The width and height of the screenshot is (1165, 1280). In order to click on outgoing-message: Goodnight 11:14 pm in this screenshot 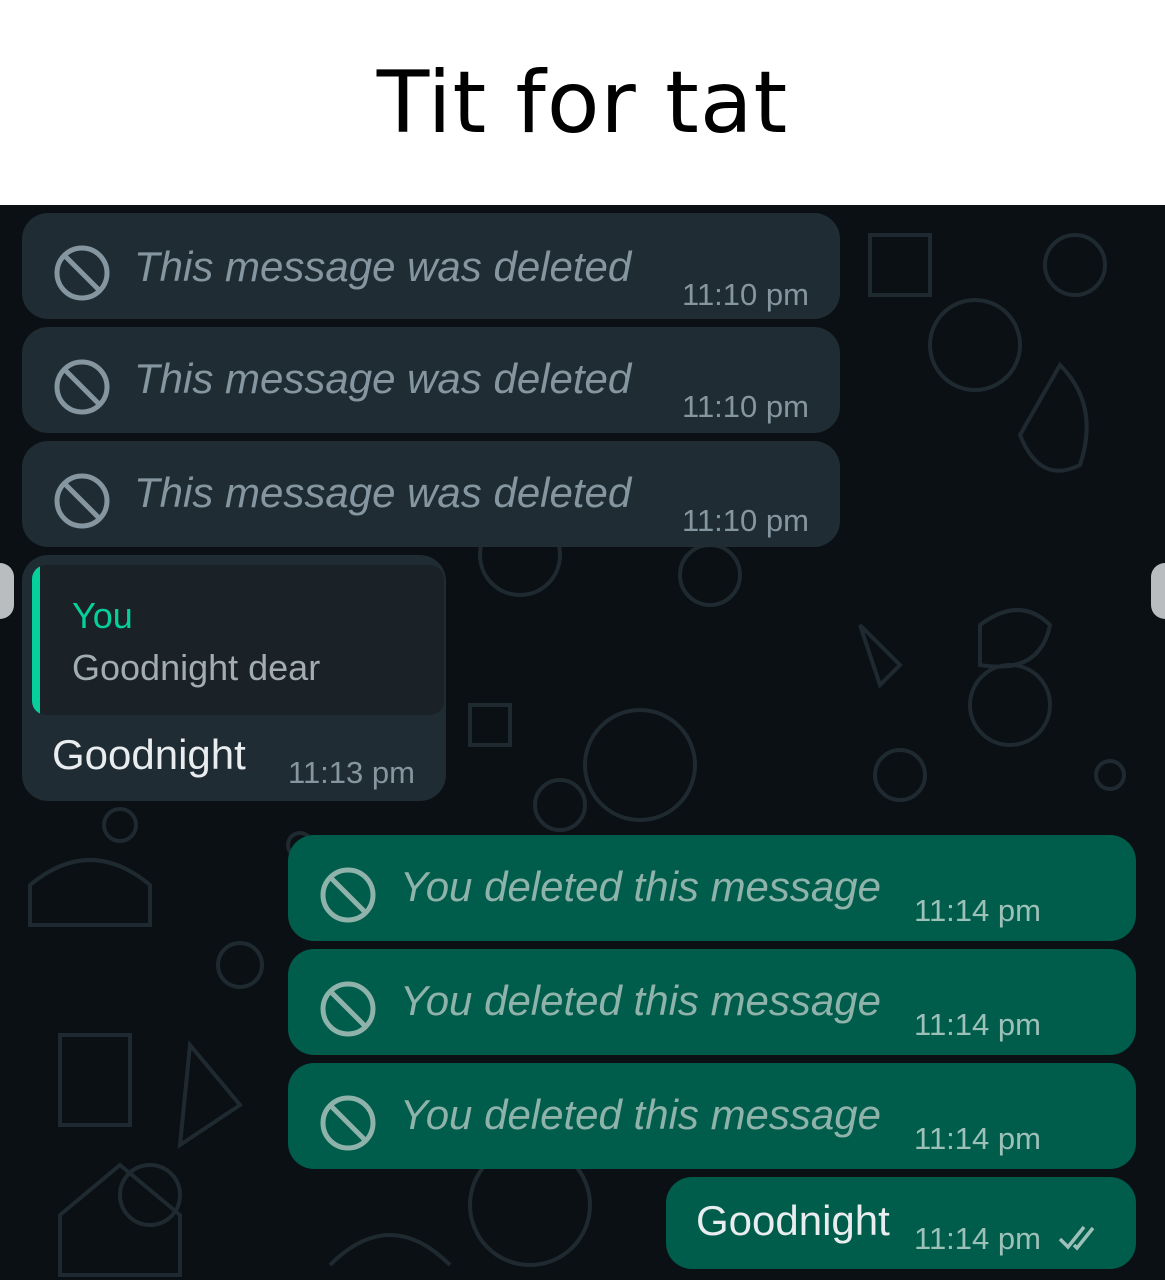, I will do `click(901, 1223)`.